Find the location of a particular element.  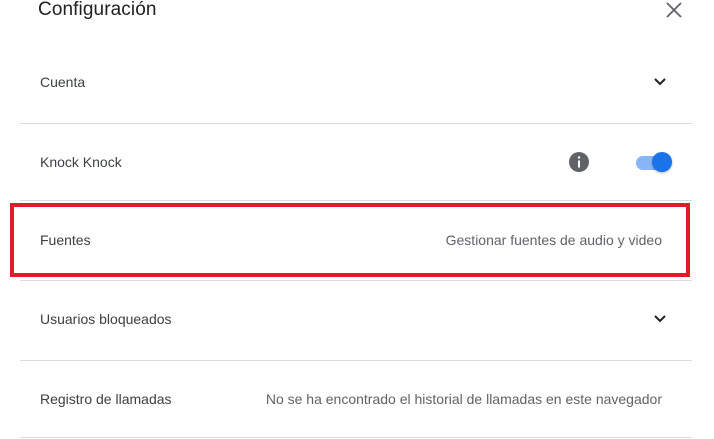

setting-row-knock-knock: Knock Knock is located at coordinates (356, 162).